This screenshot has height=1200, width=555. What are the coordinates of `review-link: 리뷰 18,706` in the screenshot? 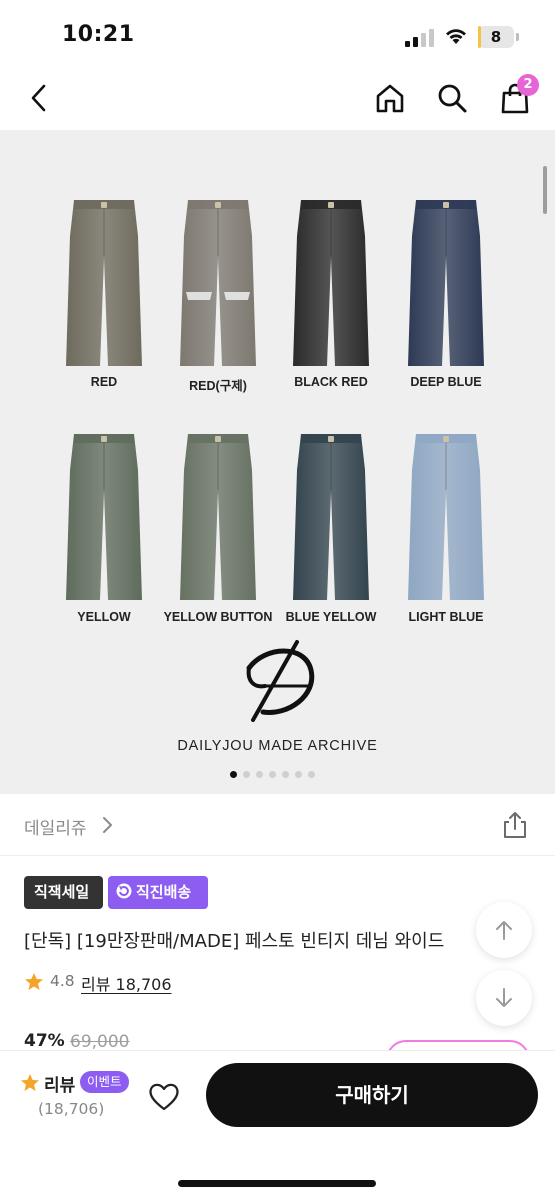 It's located at (146, 983).